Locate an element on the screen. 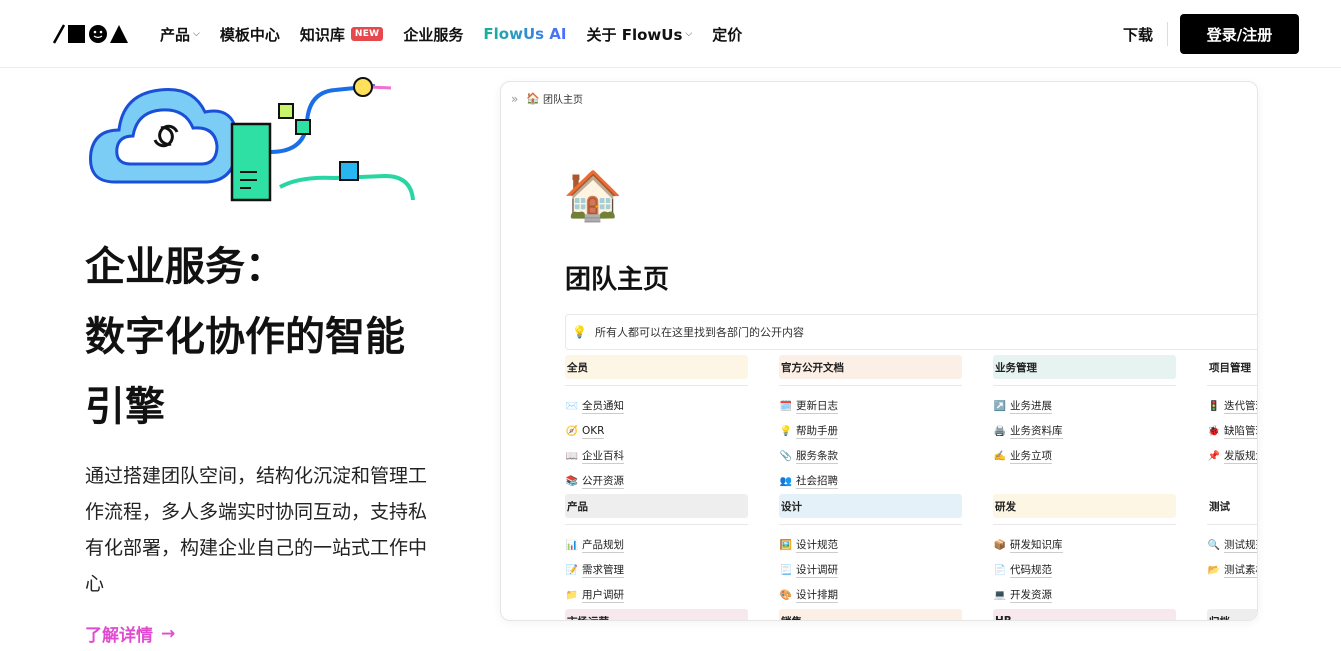  page-link-label: 测试素材 is located at coordinates (1240, 571).